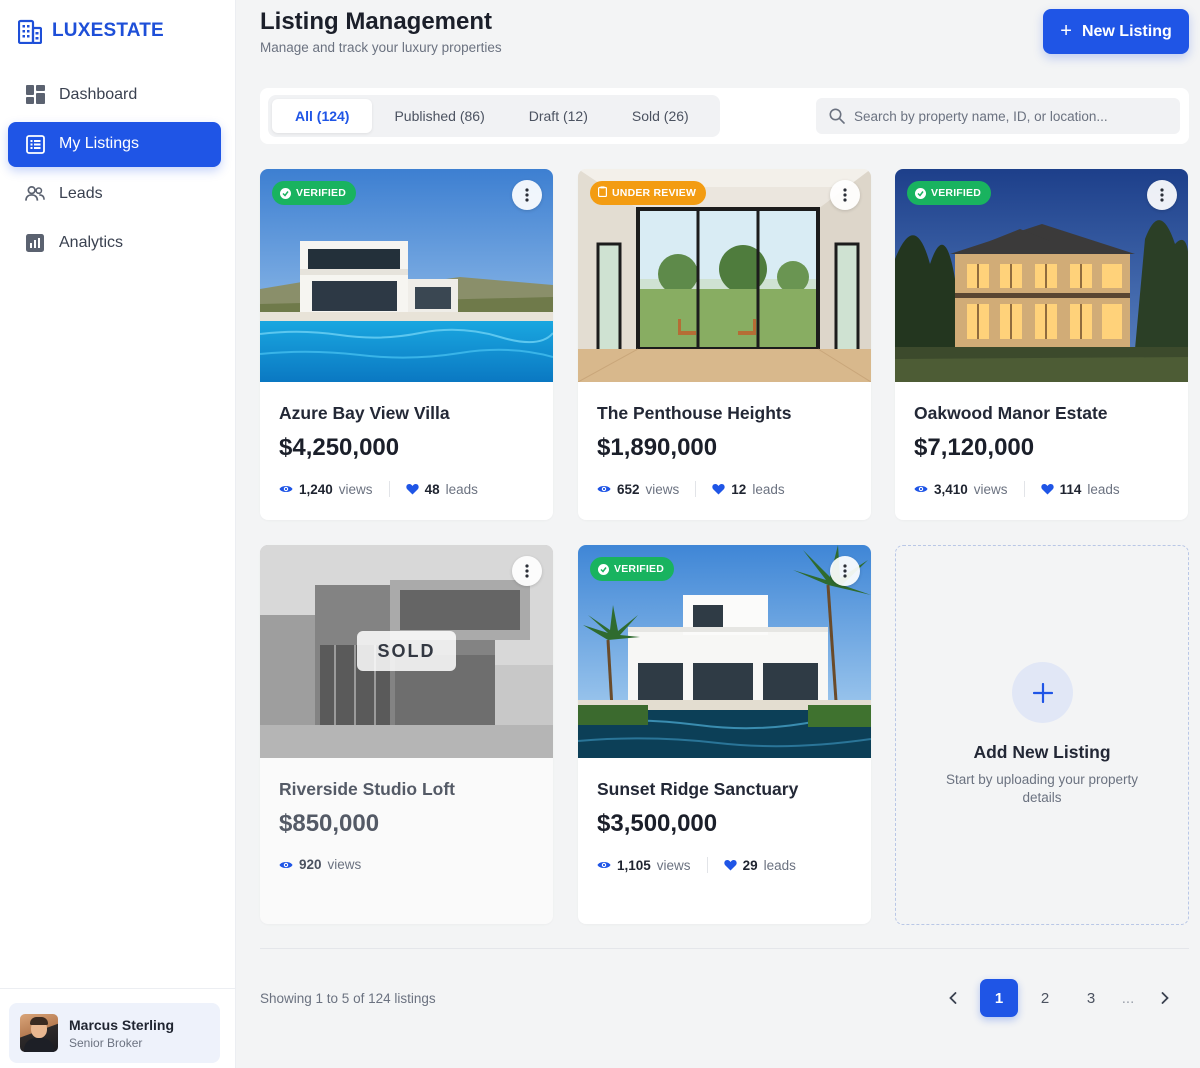  Describe the element at coordinates (1014, 116) in the screenshot. I see `search-input` at that location.